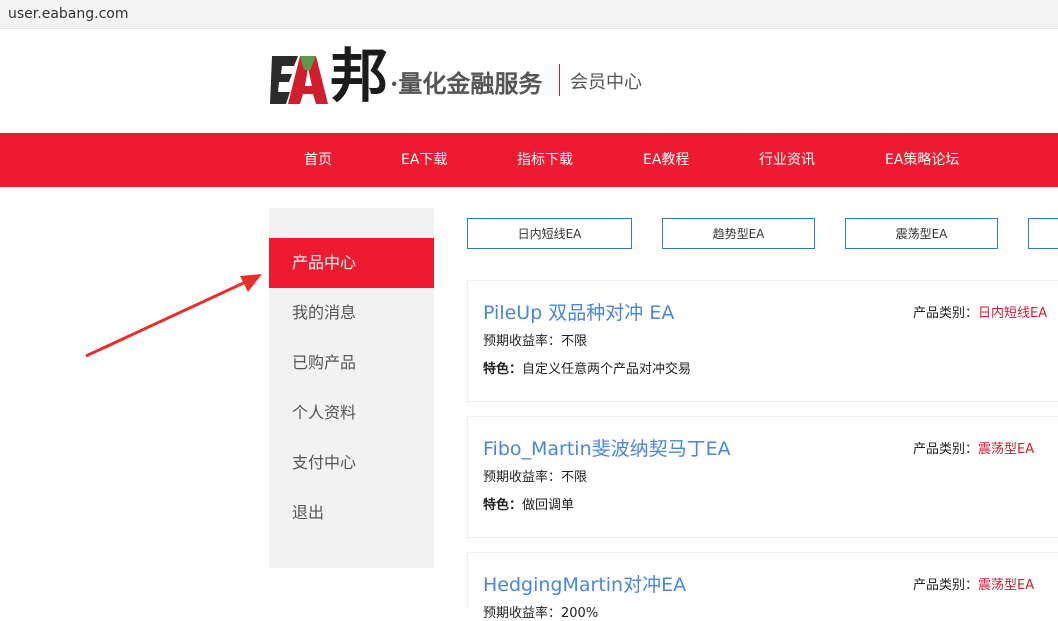  What do you see at coordinates (308, 512) in the screenshot?
I see `sidebar-item-label: 退出` at bounding box center [308, 512].